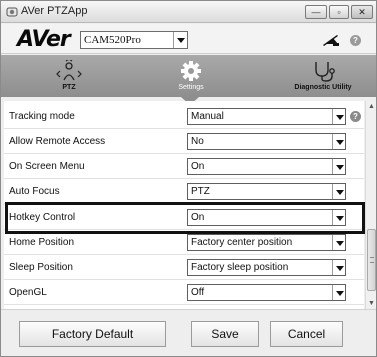  I want to click on tab-settings: Settings, so click(191, 76).